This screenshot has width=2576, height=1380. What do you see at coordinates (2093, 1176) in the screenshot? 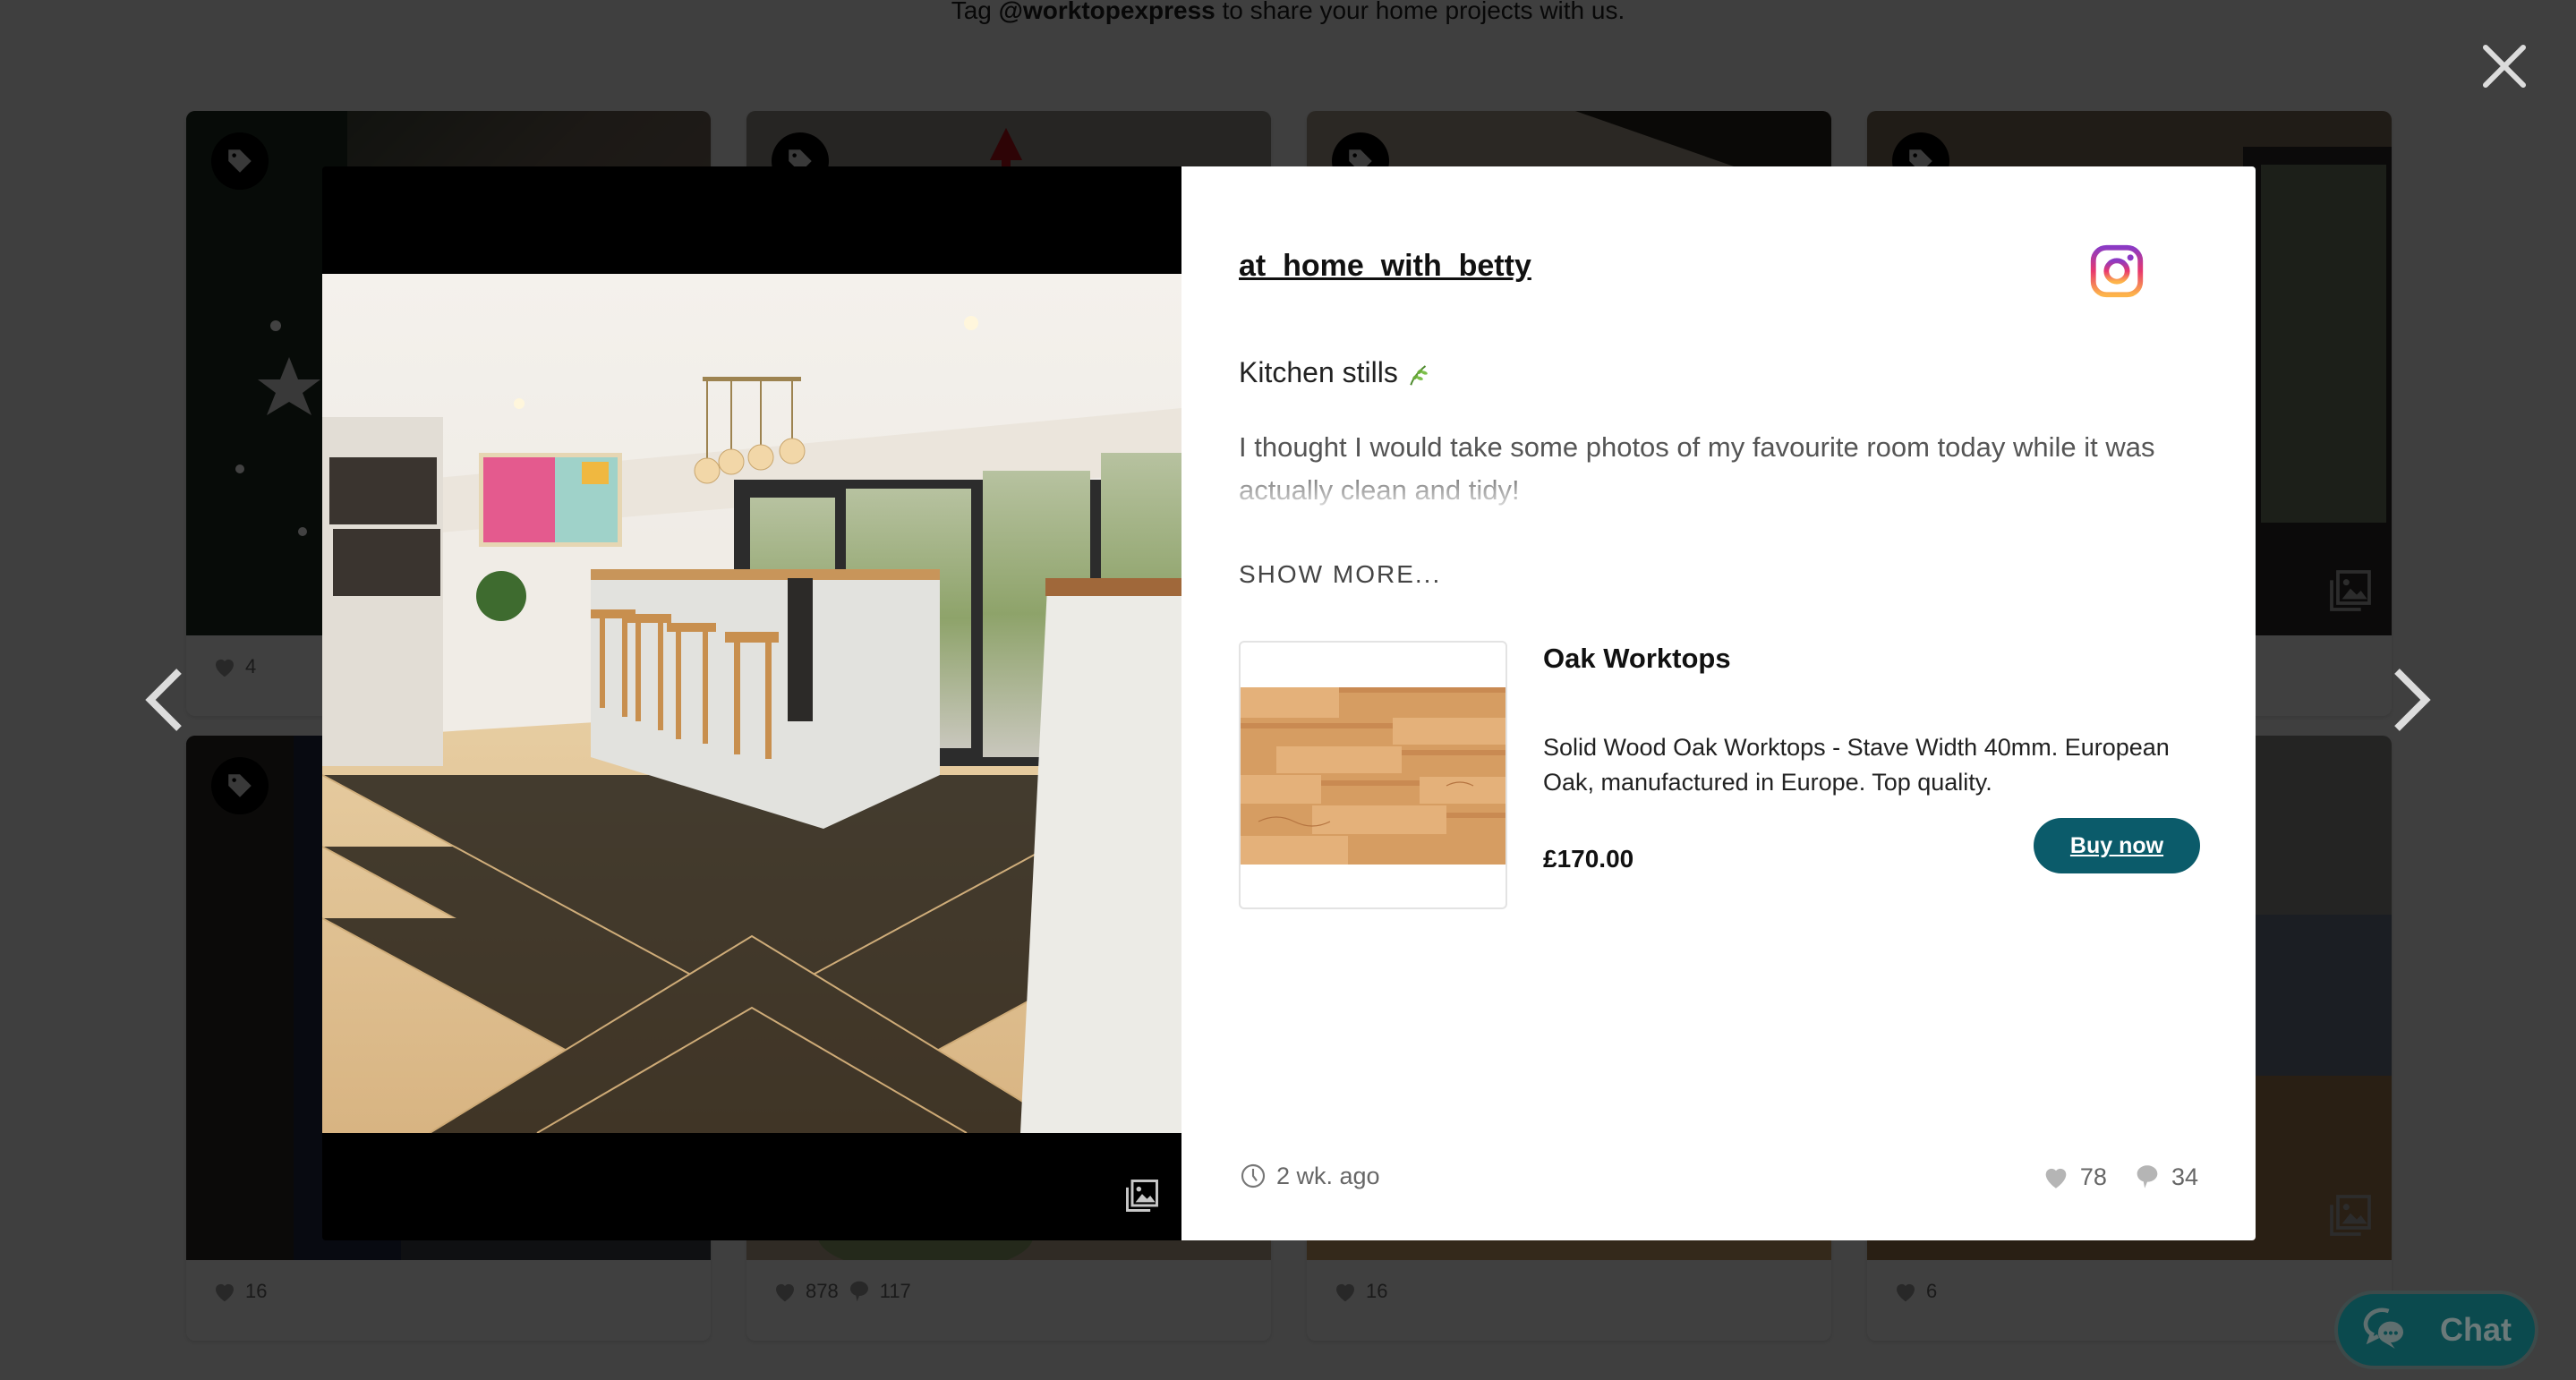
I see `post-likes: 78` at bounding box center [2093, 1176].